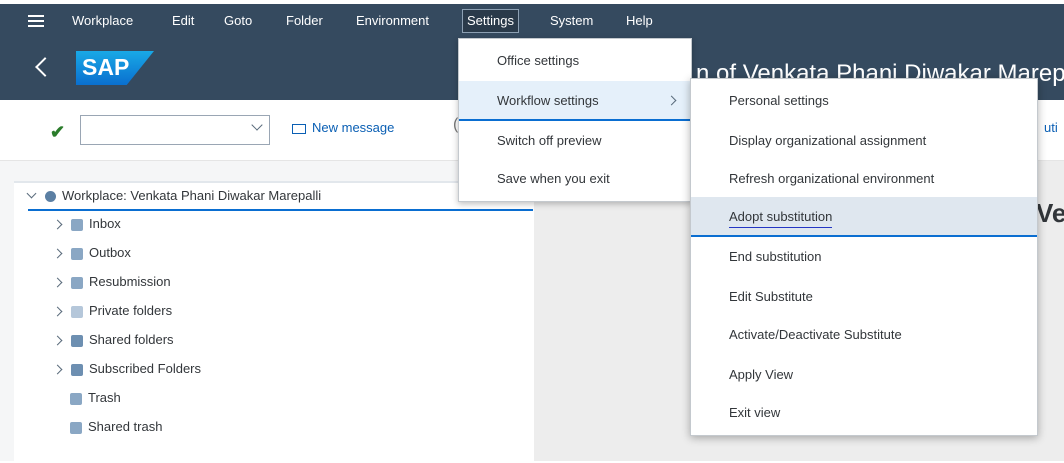 The height and width of the screenshot is (463, 1064). What do you see at coordinates (169, 130) in the screenshot?
I see `command-input` at bounding box center [169, 130].